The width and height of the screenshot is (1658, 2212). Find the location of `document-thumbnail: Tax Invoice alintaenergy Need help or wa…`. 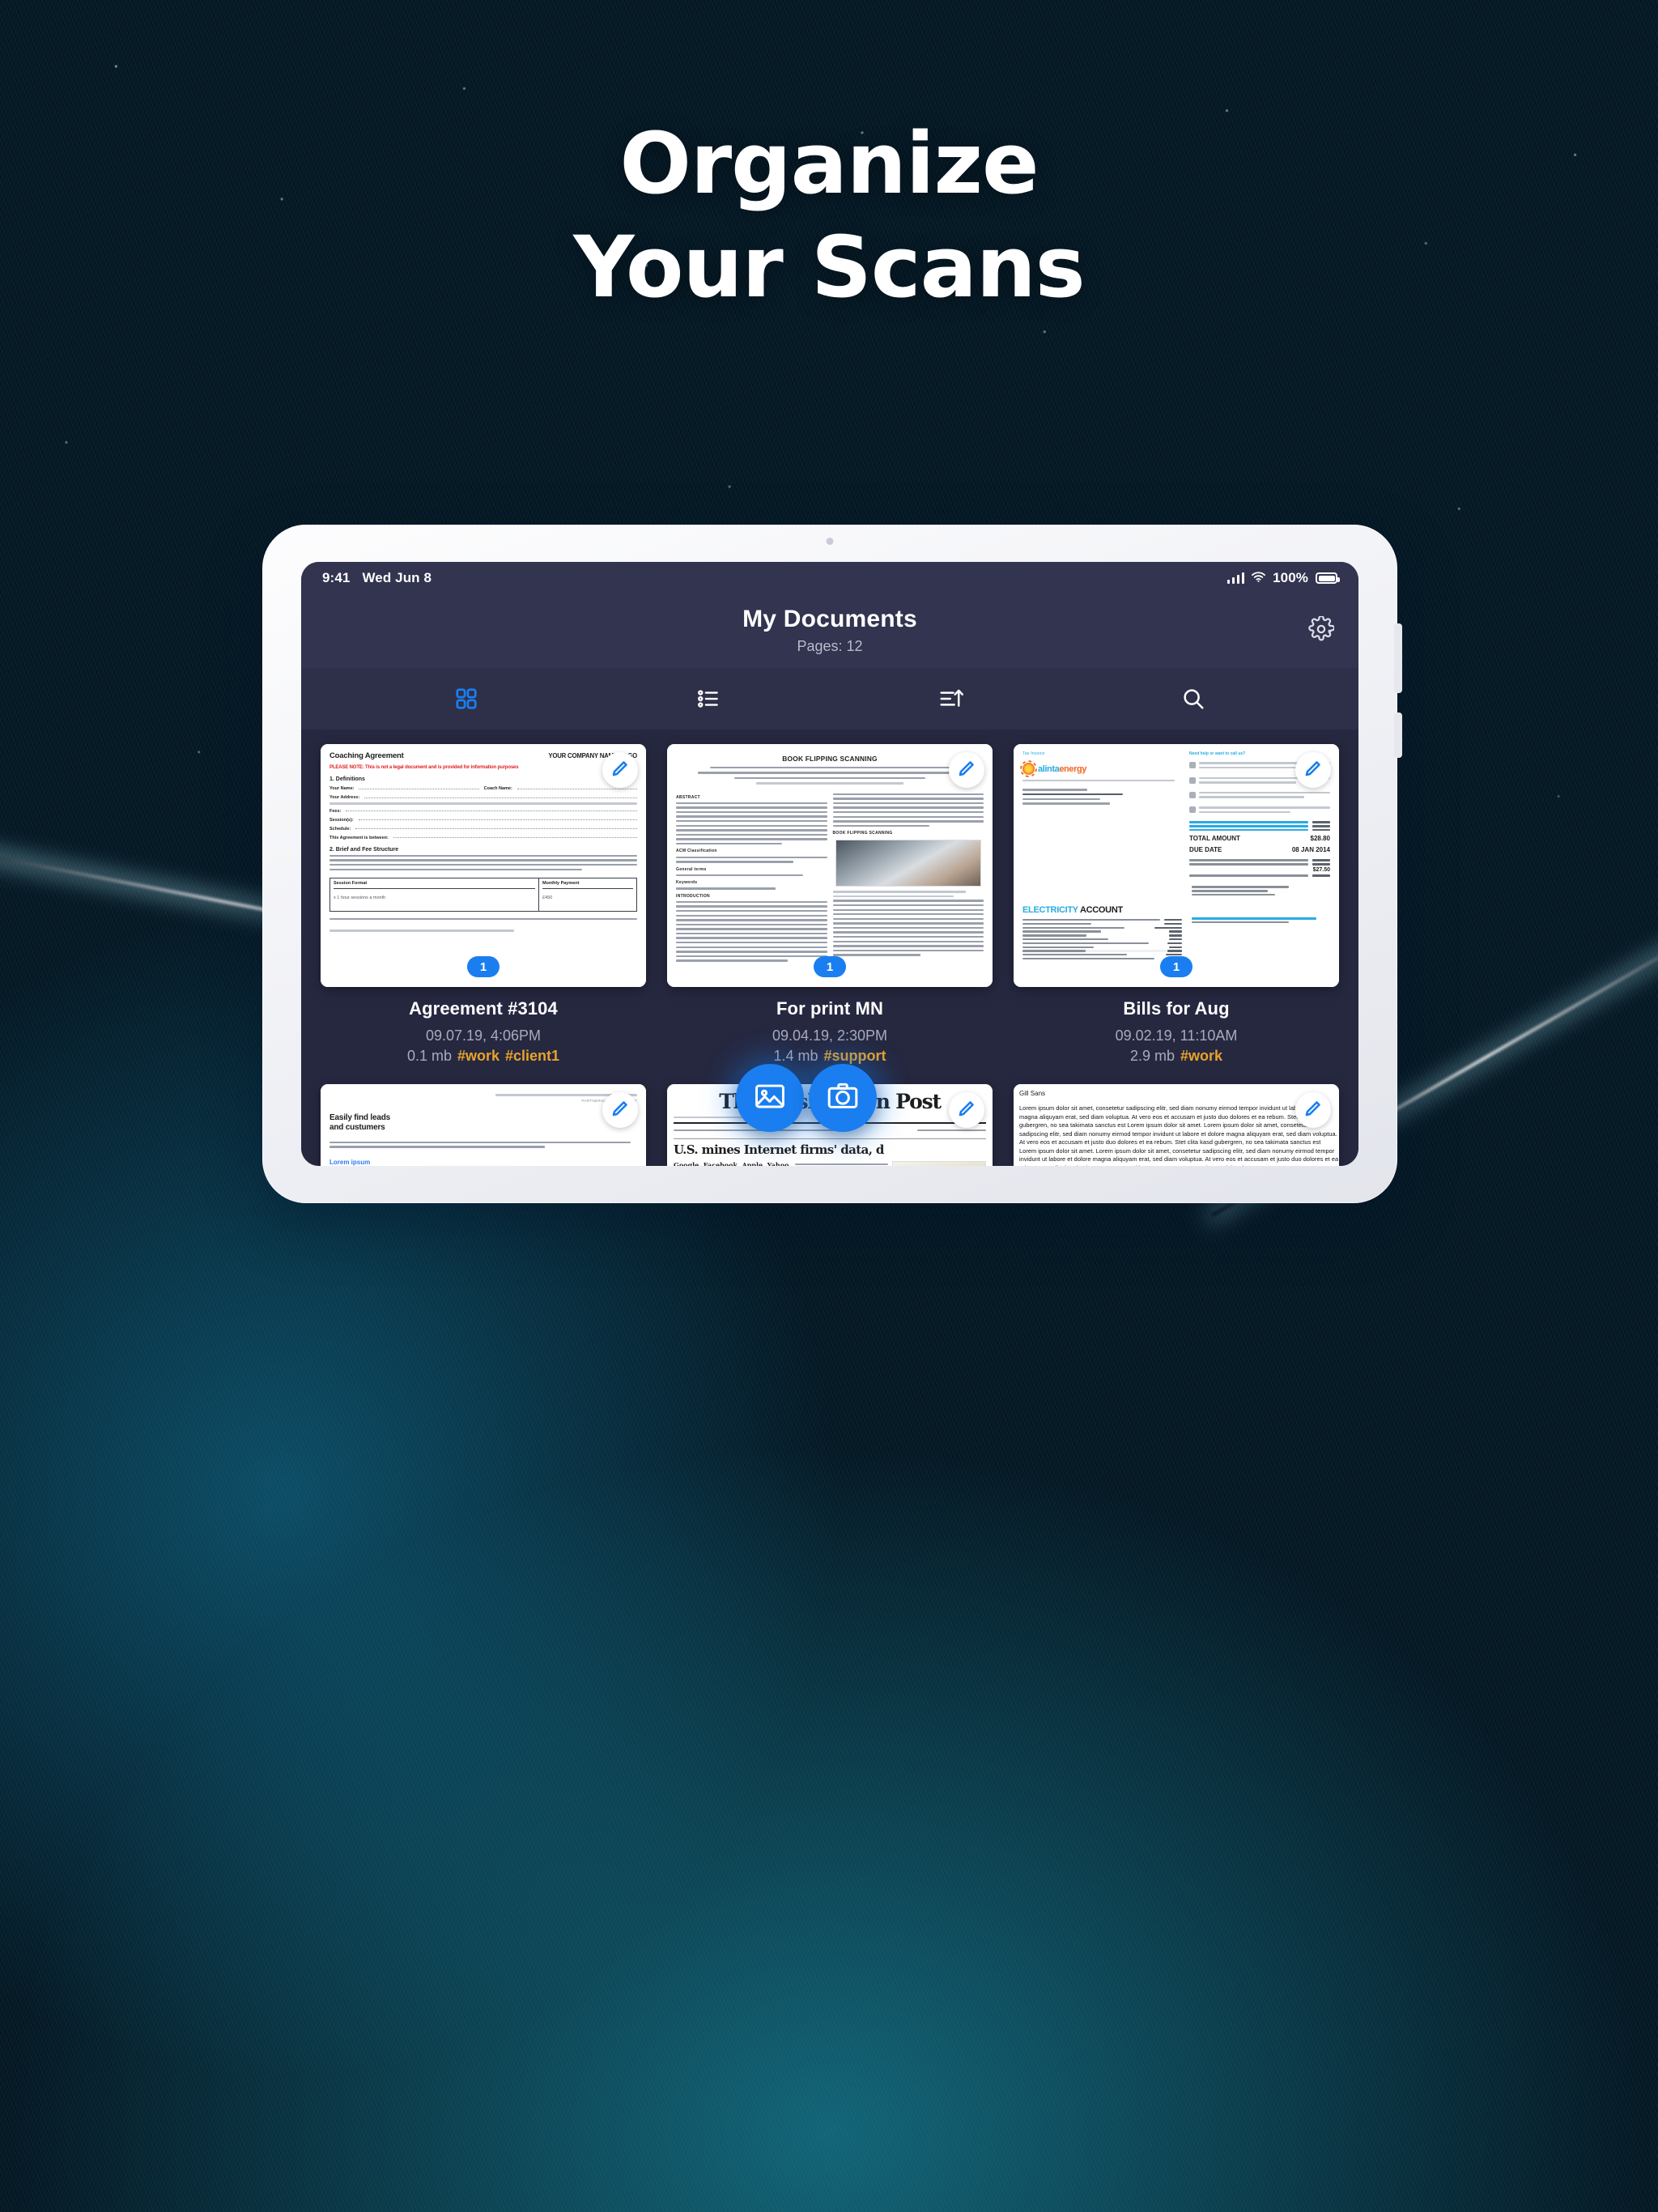

document-thumbnail: Tax Invoice alintaenergy Need help or wa… is located at coordinates (1176, 866).